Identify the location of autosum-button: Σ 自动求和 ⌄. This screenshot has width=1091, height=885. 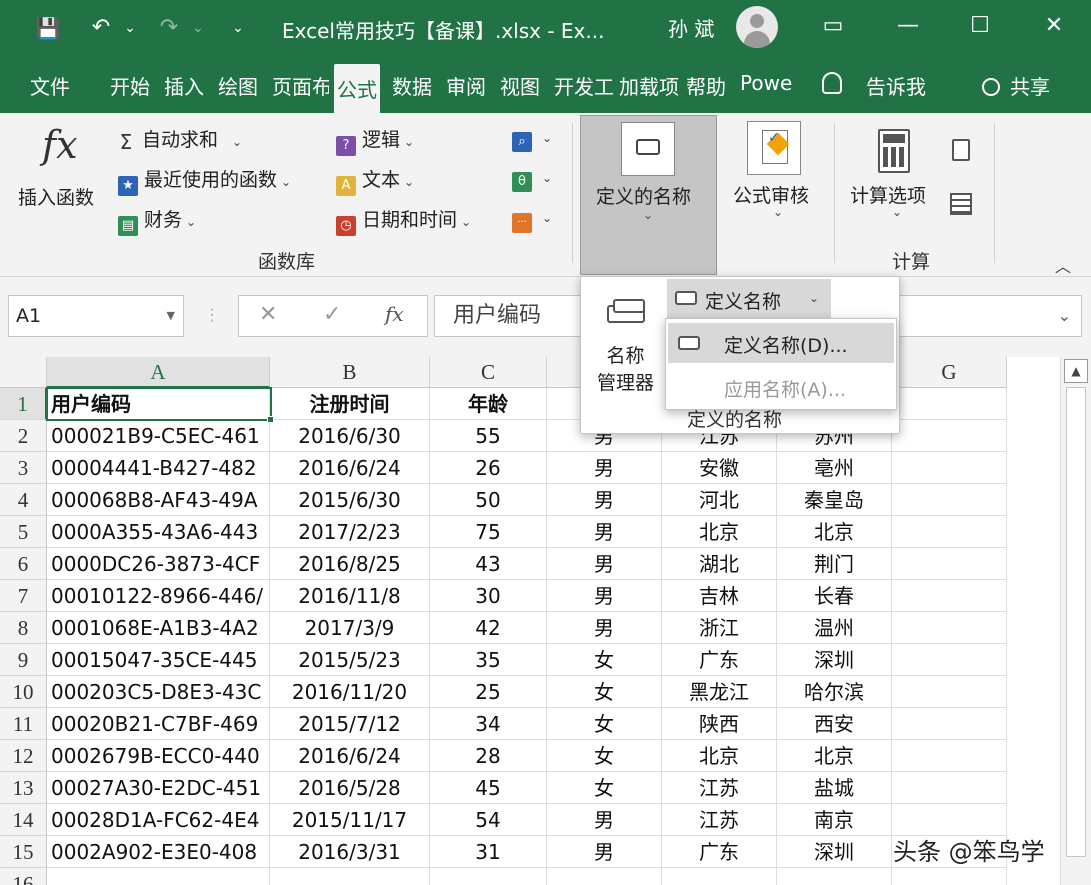
(179, 138).